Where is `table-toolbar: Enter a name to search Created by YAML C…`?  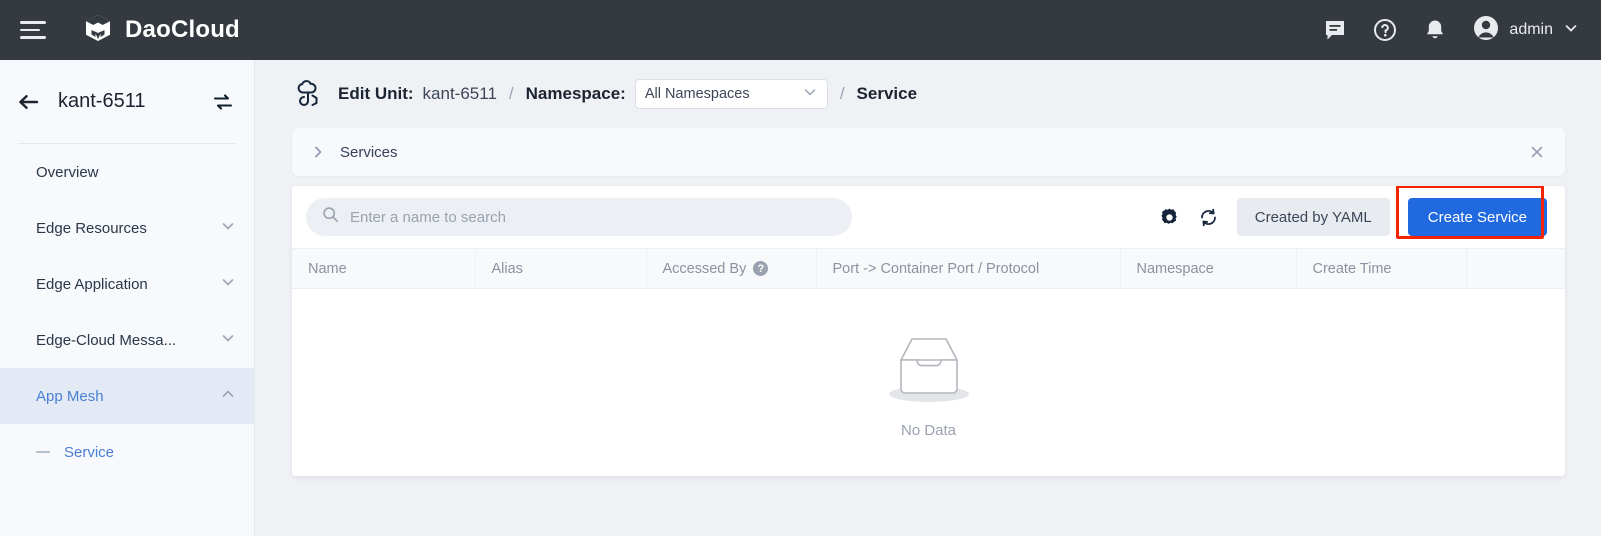
table-toolbar: Enter a name to search Created by YAML C… is located at coordinates (928, 217).